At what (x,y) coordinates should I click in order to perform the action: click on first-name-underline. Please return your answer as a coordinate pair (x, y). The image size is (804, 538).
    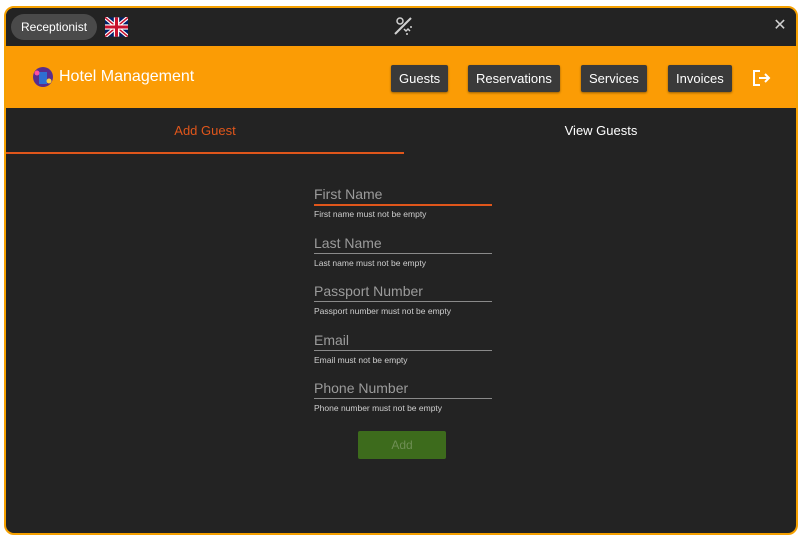
    Looking at the image, I should click on (403, 205).